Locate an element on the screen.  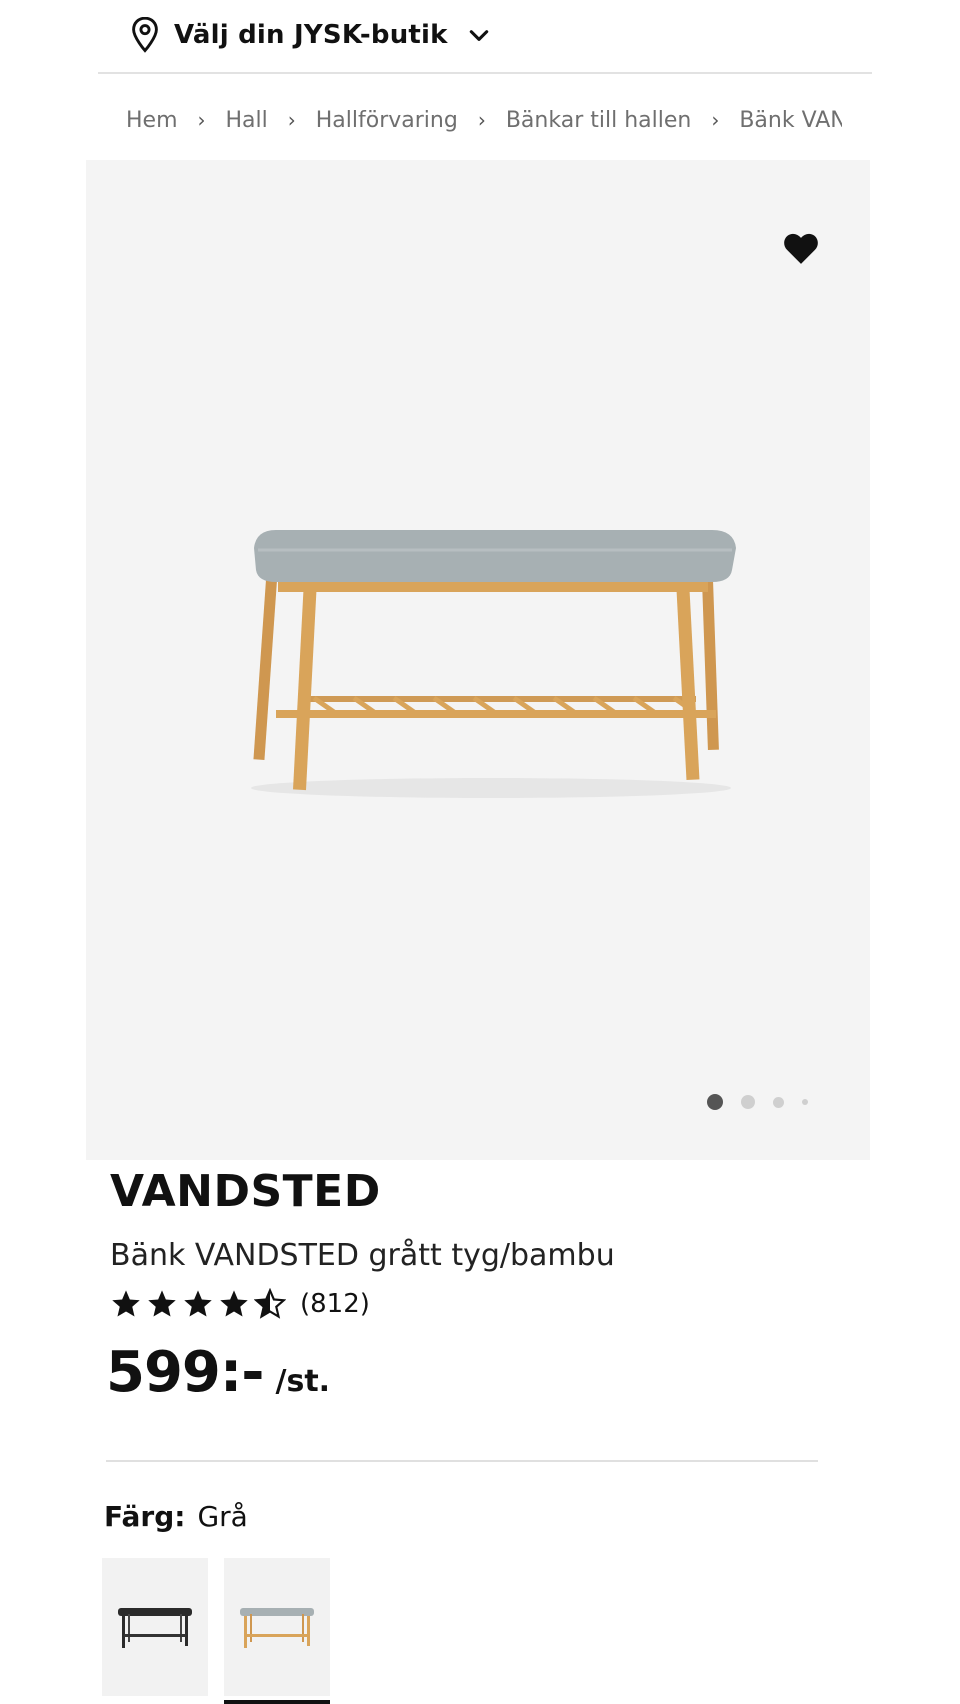
breadcrumb-item-current: Bänk VANDSTED is located at coordinates (790, 120).